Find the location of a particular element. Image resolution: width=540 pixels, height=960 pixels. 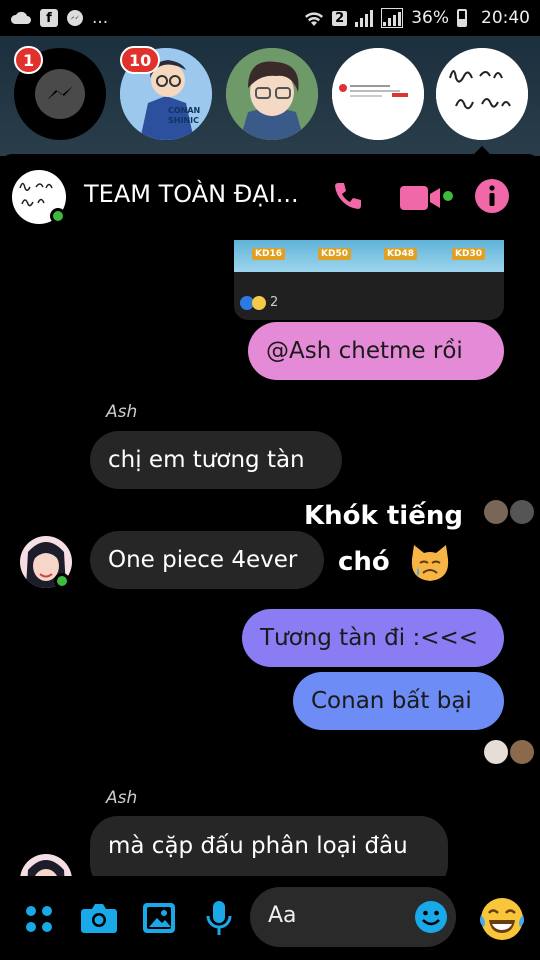

info-icon is located at coordinates (492, 196).